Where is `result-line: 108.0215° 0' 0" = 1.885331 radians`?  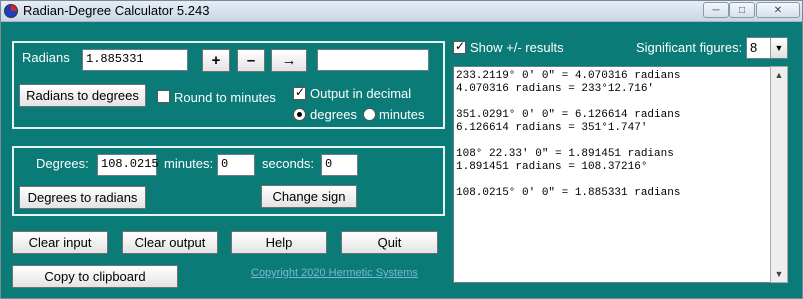 result-line: 108.0215° 0' 0" = 1.885331 radians is located at coordinates (568, 193).